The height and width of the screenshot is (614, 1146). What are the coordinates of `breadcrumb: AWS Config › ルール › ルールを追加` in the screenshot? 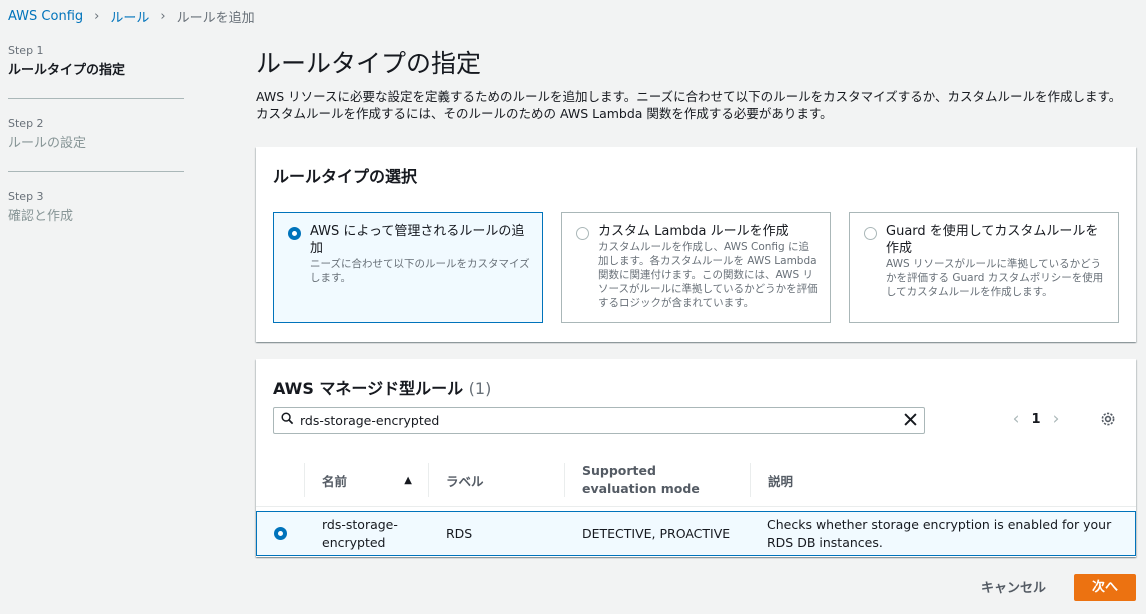 It's located at (131, 16).